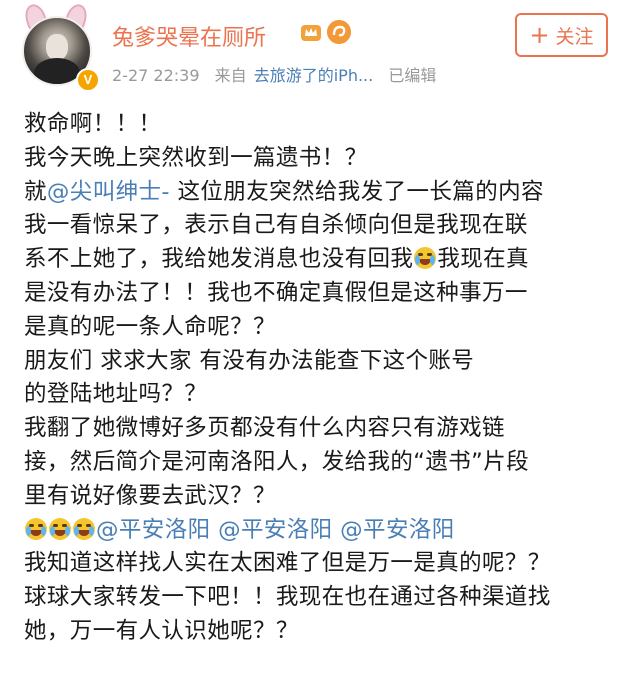 The image size is (621, 677). Describe the element at coordinates (116, 394) in the screenshot. I see `text-line: 的登陆地址吗？？` at that location.